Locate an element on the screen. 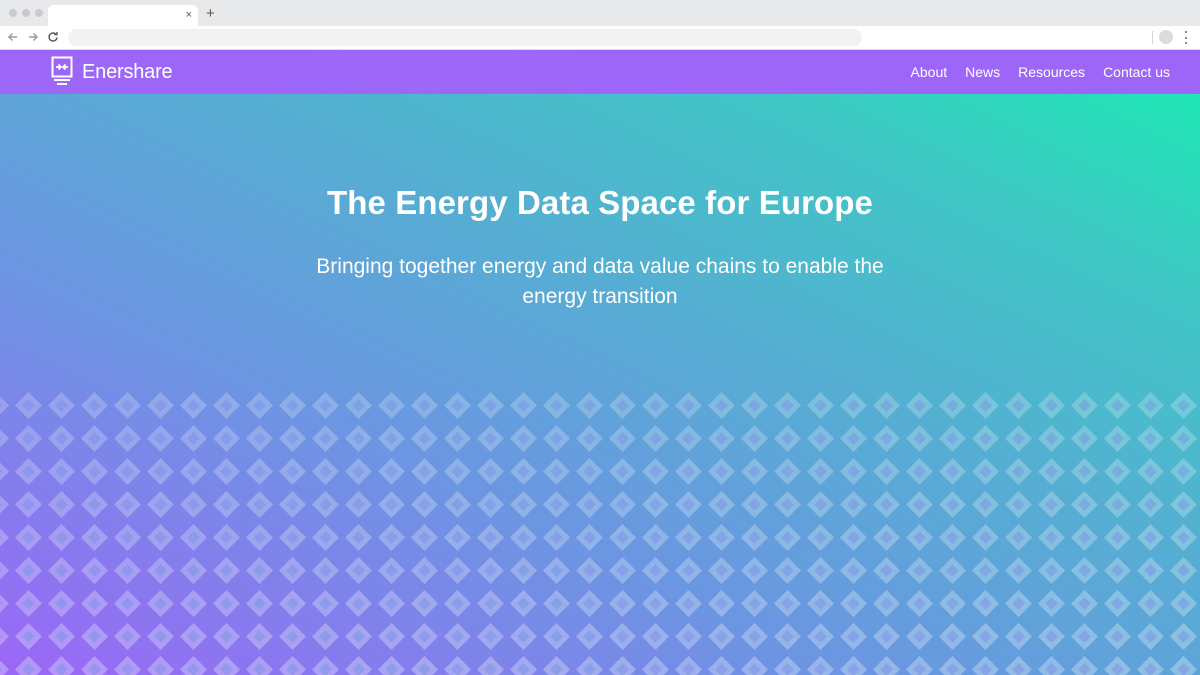 The width and height of the screenshot is (1200, 675). brand-name: Enershare is located at coordinates (127, 71).